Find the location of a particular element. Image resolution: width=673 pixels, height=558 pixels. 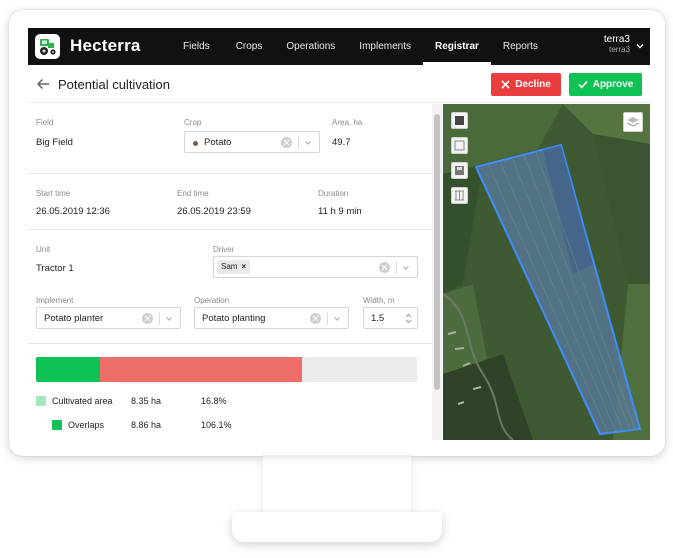

check-icon is located at coordinates (583, 84).